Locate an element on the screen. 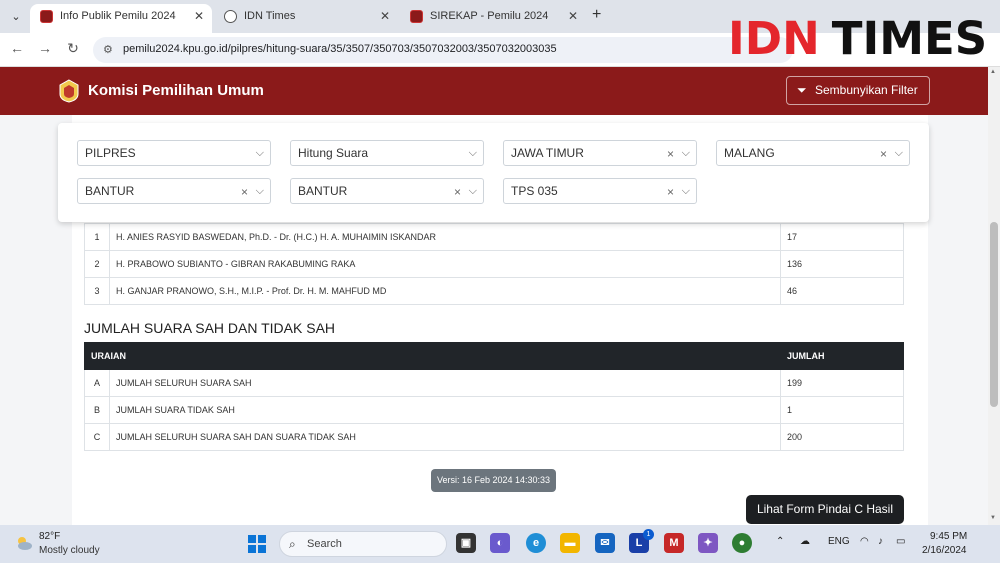 The image size is (1000, 563). kpu-logo-icon is located at coordinates (69, 91).